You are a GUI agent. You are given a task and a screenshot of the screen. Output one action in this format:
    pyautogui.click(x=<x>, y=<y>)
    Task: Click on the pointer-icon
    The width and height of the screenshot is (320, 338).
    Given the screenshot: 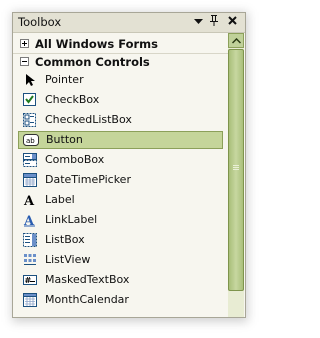 What is the action you would take?
    pyautogui.click(x=30, y=79)
    